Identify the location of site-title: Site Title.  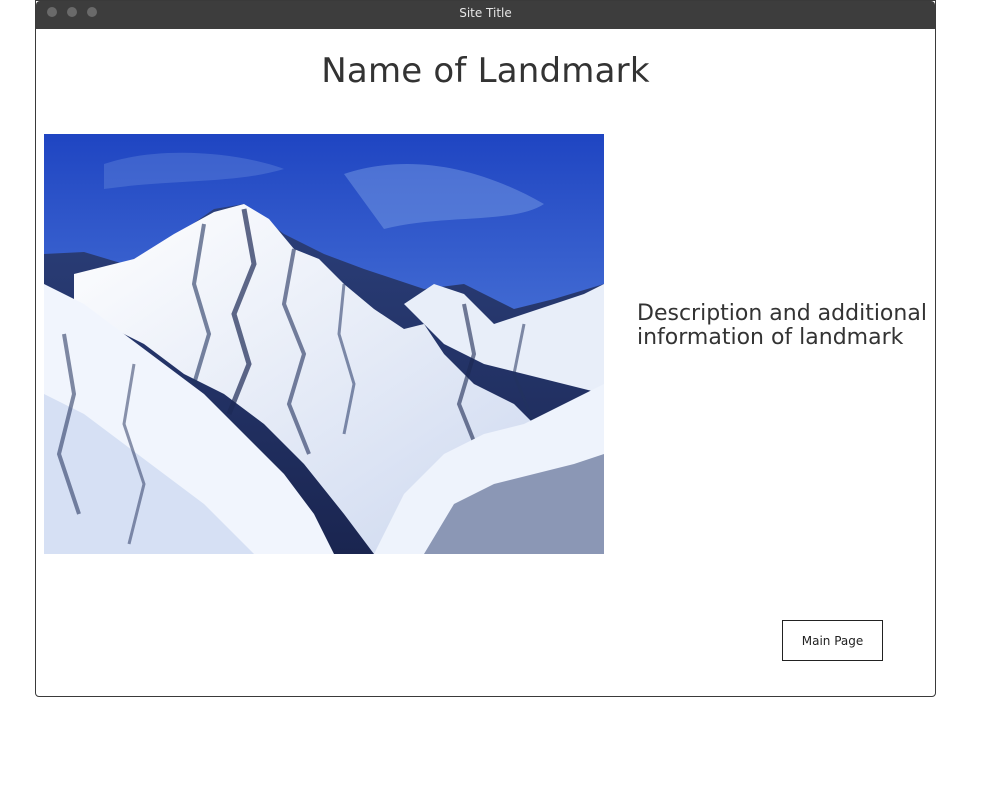
(485, 13).